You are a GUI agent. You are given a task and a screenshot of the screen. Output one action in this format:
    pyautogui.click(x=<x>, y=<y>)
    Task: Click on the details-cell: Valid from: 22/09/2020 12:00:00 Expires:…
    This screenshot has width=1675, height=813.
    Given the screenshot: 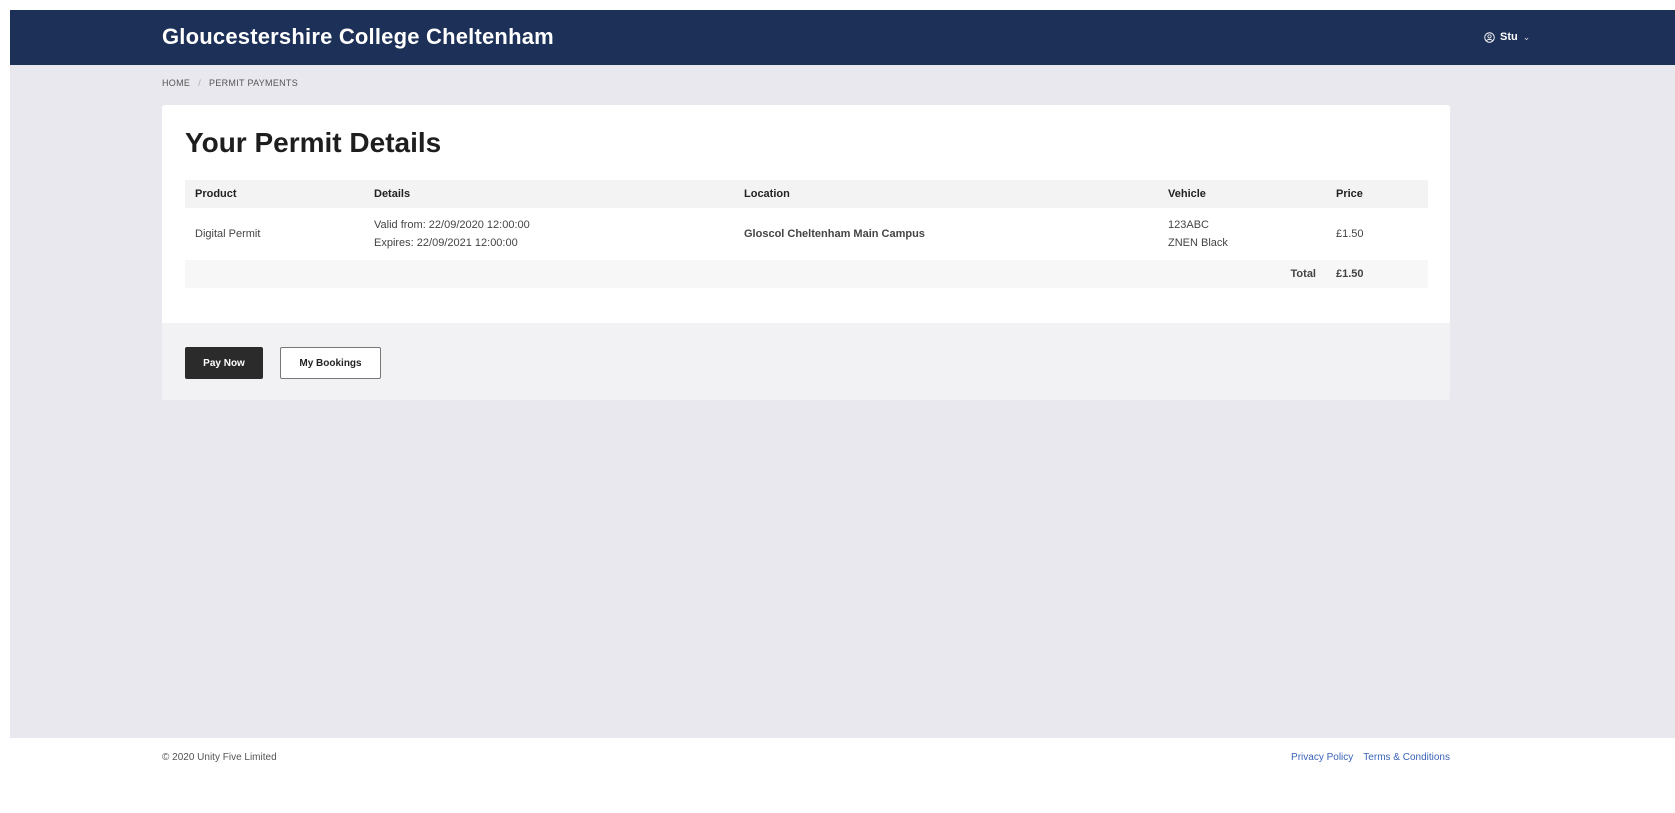 What is the action you would take?
    pyautogui.click(x=549, y=234)
    